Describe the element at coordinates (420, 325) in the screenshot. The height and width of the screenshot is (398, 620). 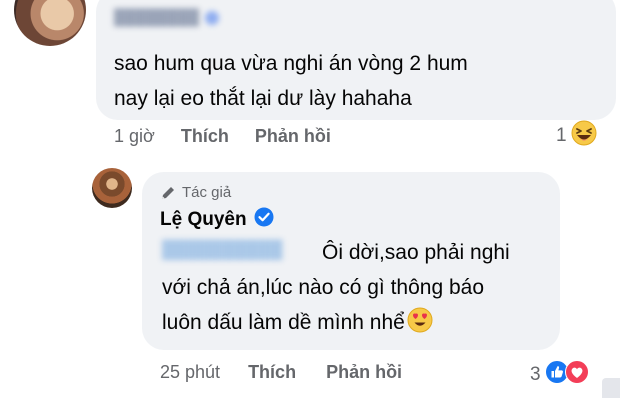
I see `heart-eyes-emoji-icon` at that location.